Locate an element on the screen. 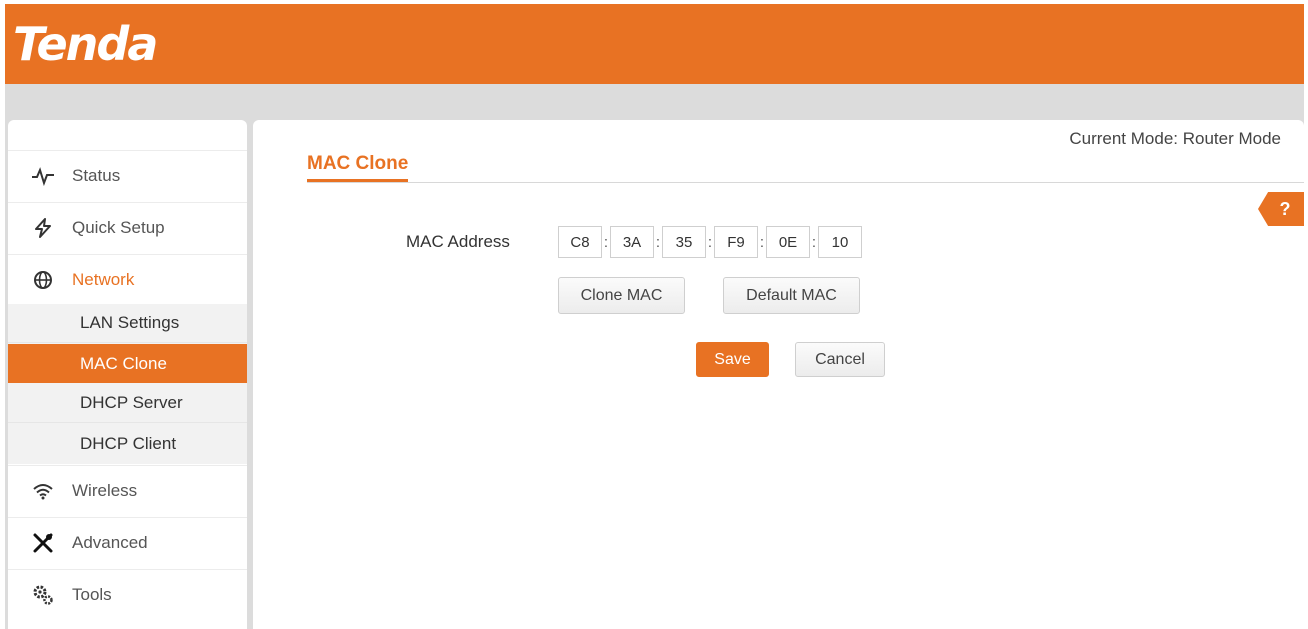 Image resolution: width=1308 pixels, height=629 pixels. help-button: ? is located at coordinates (1281, 209).